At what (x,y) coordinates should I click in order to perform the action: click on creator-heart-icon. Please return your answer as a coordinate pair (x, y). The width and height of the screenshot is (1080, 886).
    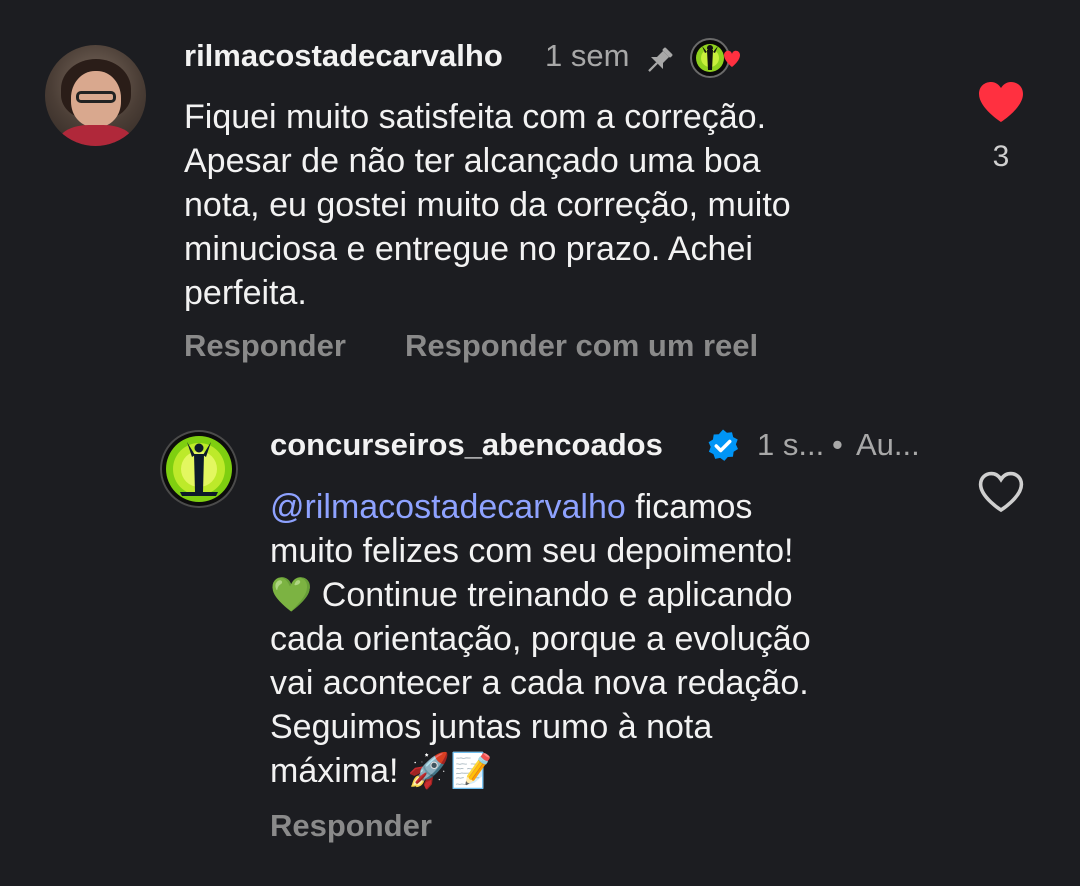
    Looking at the image, I should click on (715, 58).